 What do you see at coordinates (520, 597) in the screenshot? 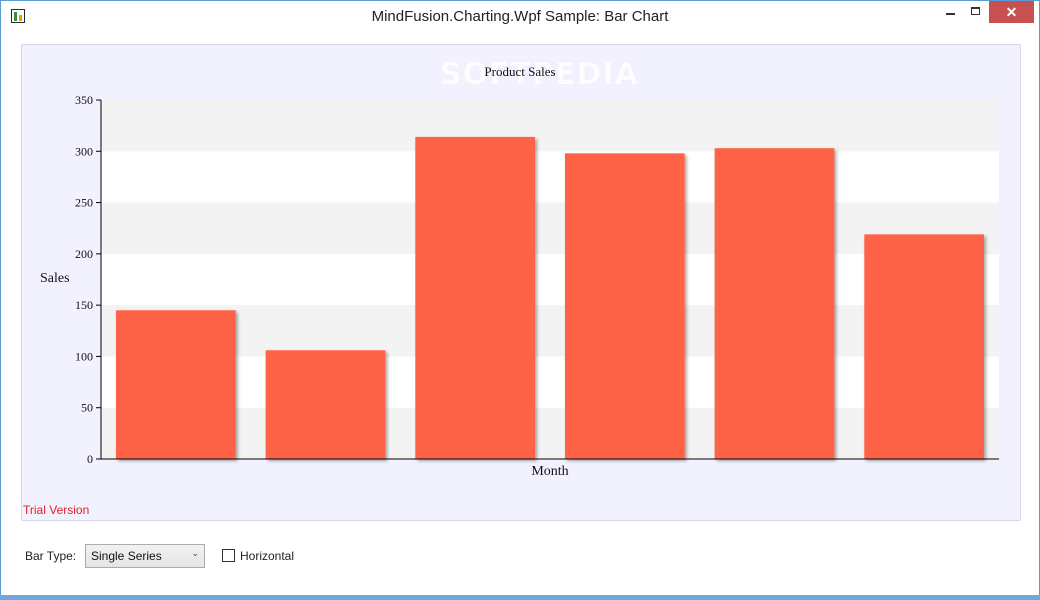
I see `window-bottom-border` at bounding box center [520, 597].